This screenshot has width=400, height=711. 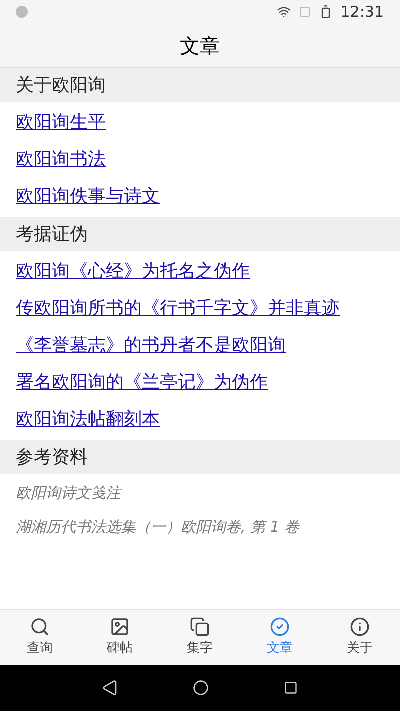 I want to click on image-icon, so click(x=120, y=626).